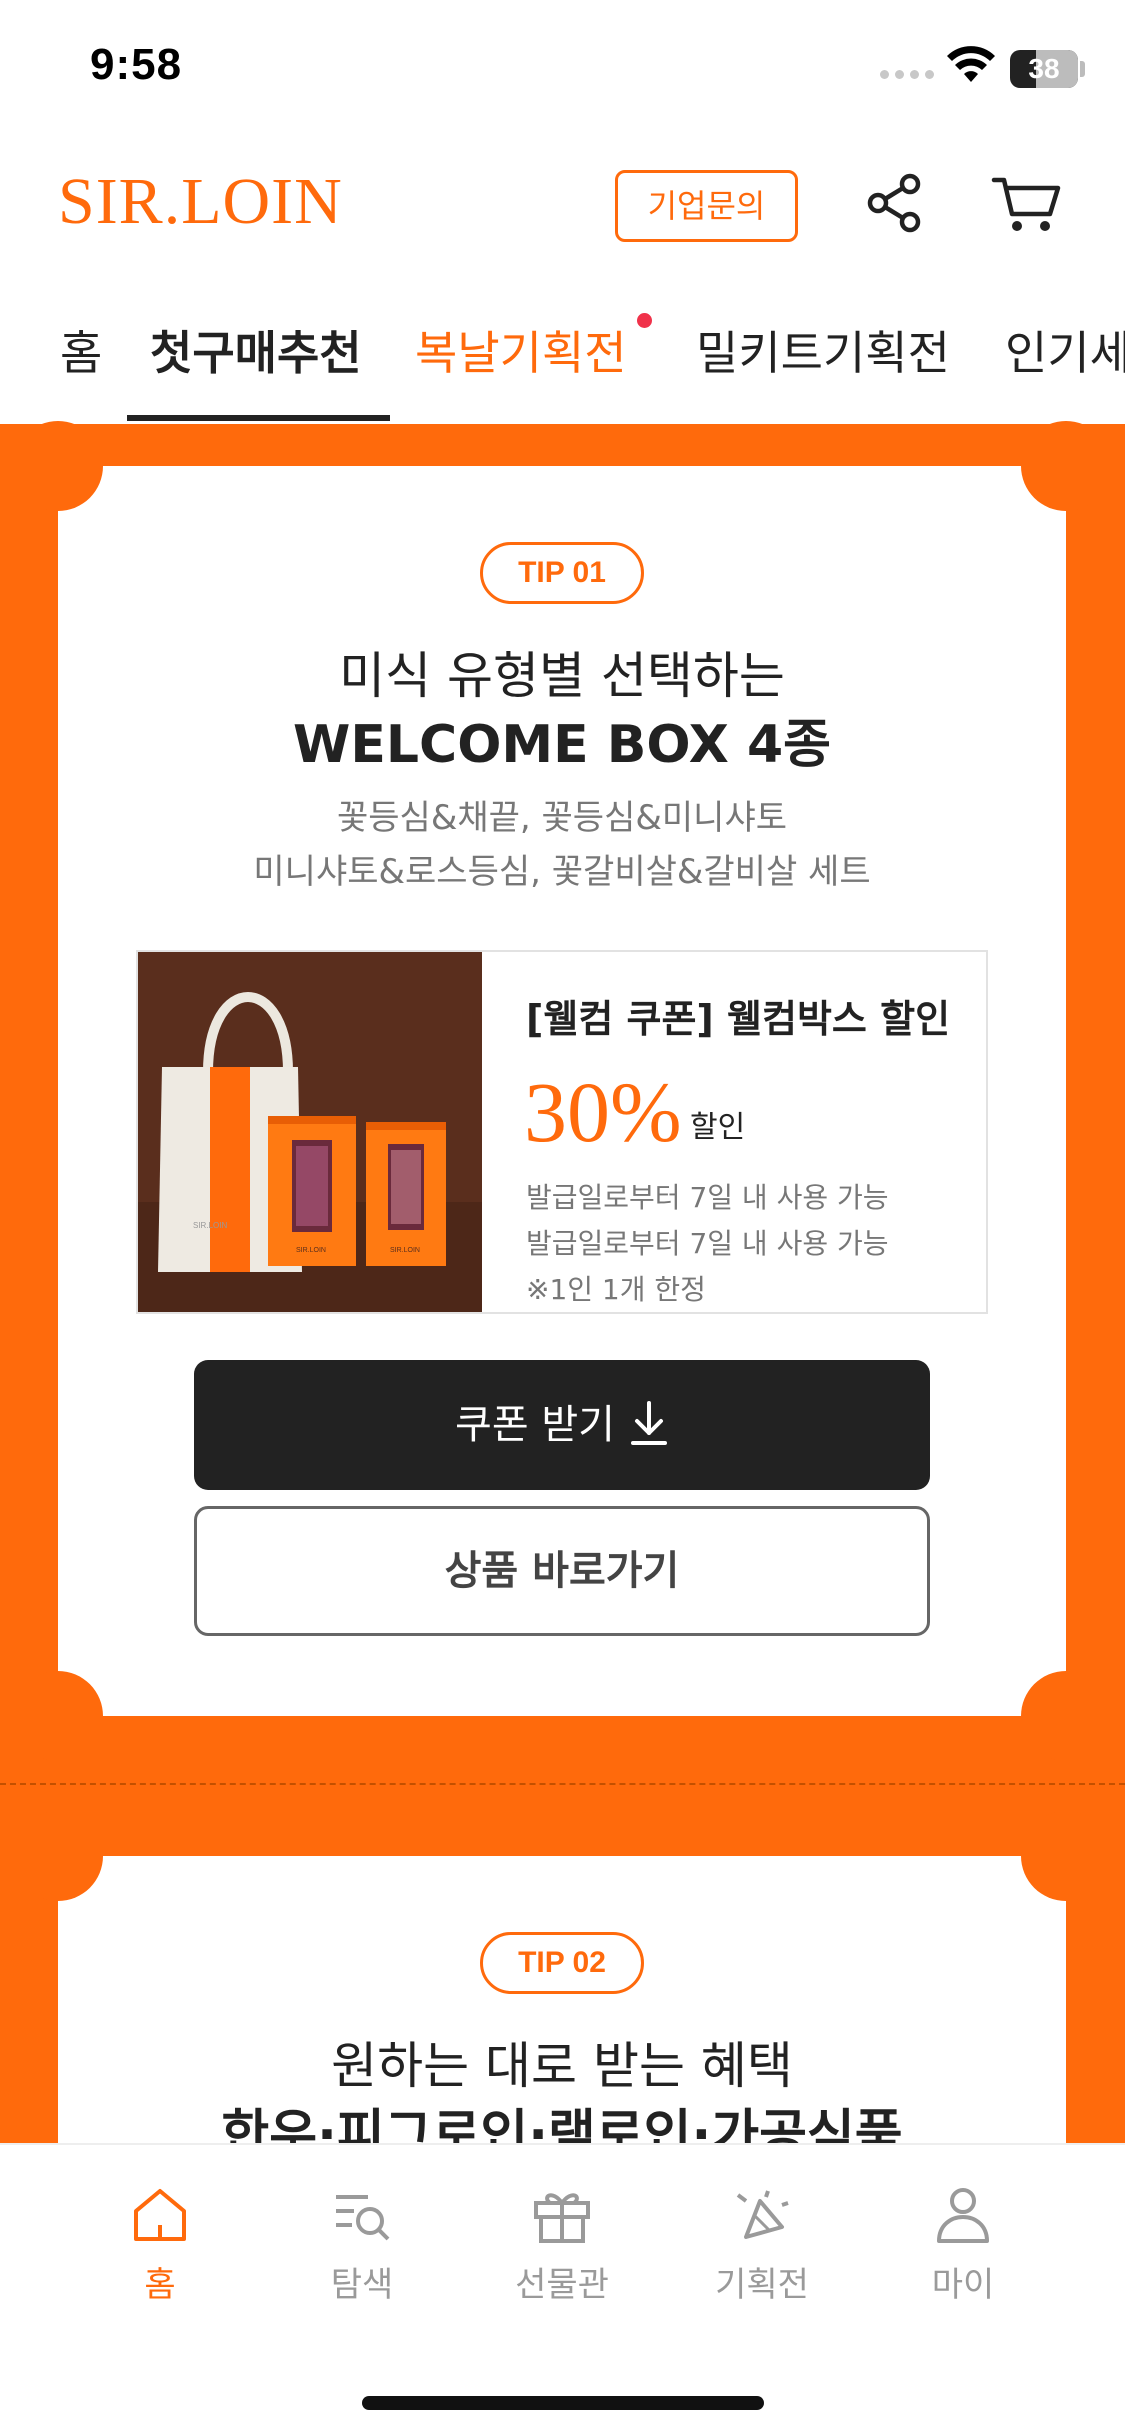 The height and width of the screenshot is (2436, 1125). I want to click on nav-explore: 탐색, so click(362, 2245).